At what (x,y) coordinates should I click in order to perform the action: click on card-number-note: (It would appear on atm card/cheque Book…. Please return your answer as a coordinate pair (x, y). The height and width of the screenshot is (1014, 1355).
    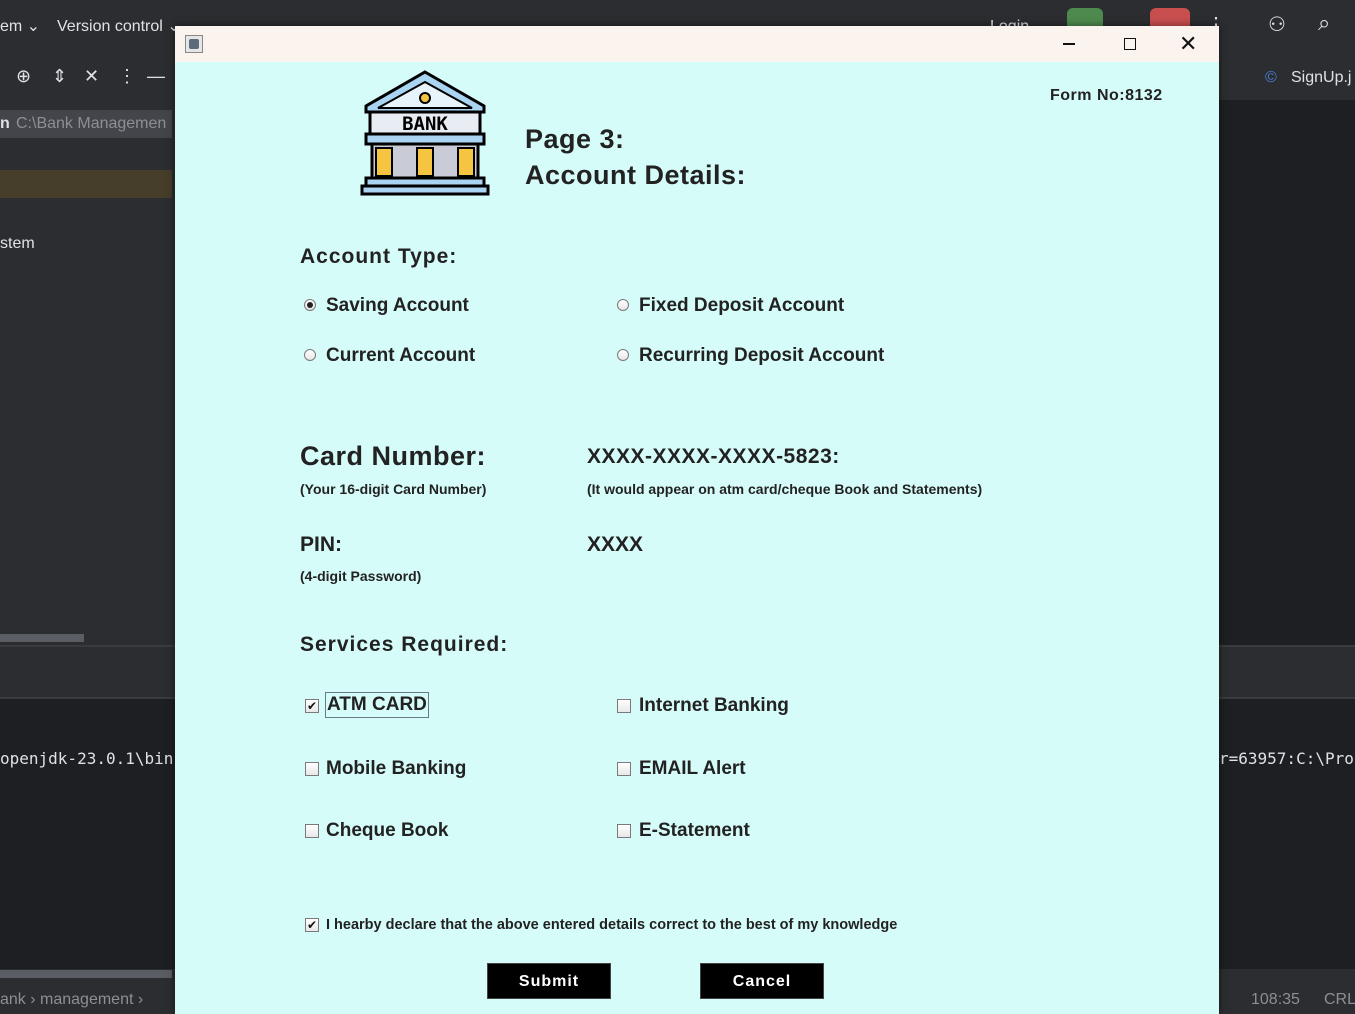
    Looking at the image, I should click on (785, 489).